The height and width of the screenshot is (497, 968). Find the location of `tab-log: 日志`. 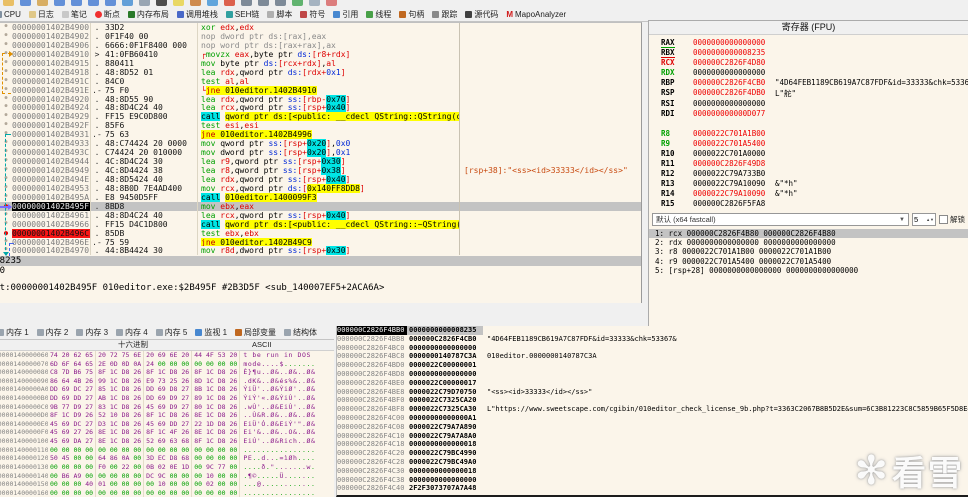

tab-log: 日志 is located at coordinates (41, 14).